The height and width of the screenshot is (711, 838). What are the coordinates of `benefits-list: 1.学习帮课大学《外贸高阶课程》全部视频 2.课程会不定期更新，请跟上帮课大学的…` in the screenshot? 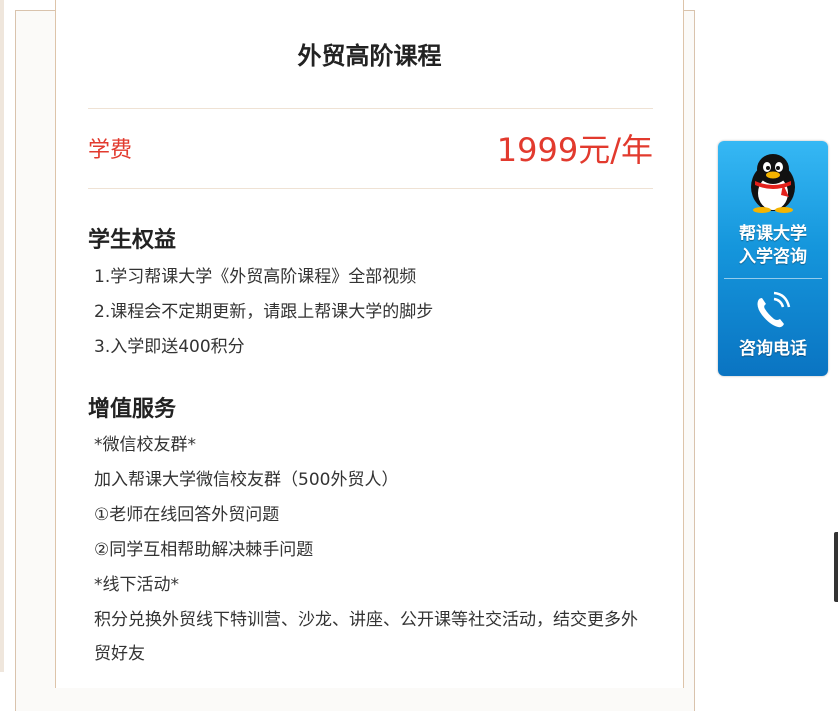 It's located at (263, 312).